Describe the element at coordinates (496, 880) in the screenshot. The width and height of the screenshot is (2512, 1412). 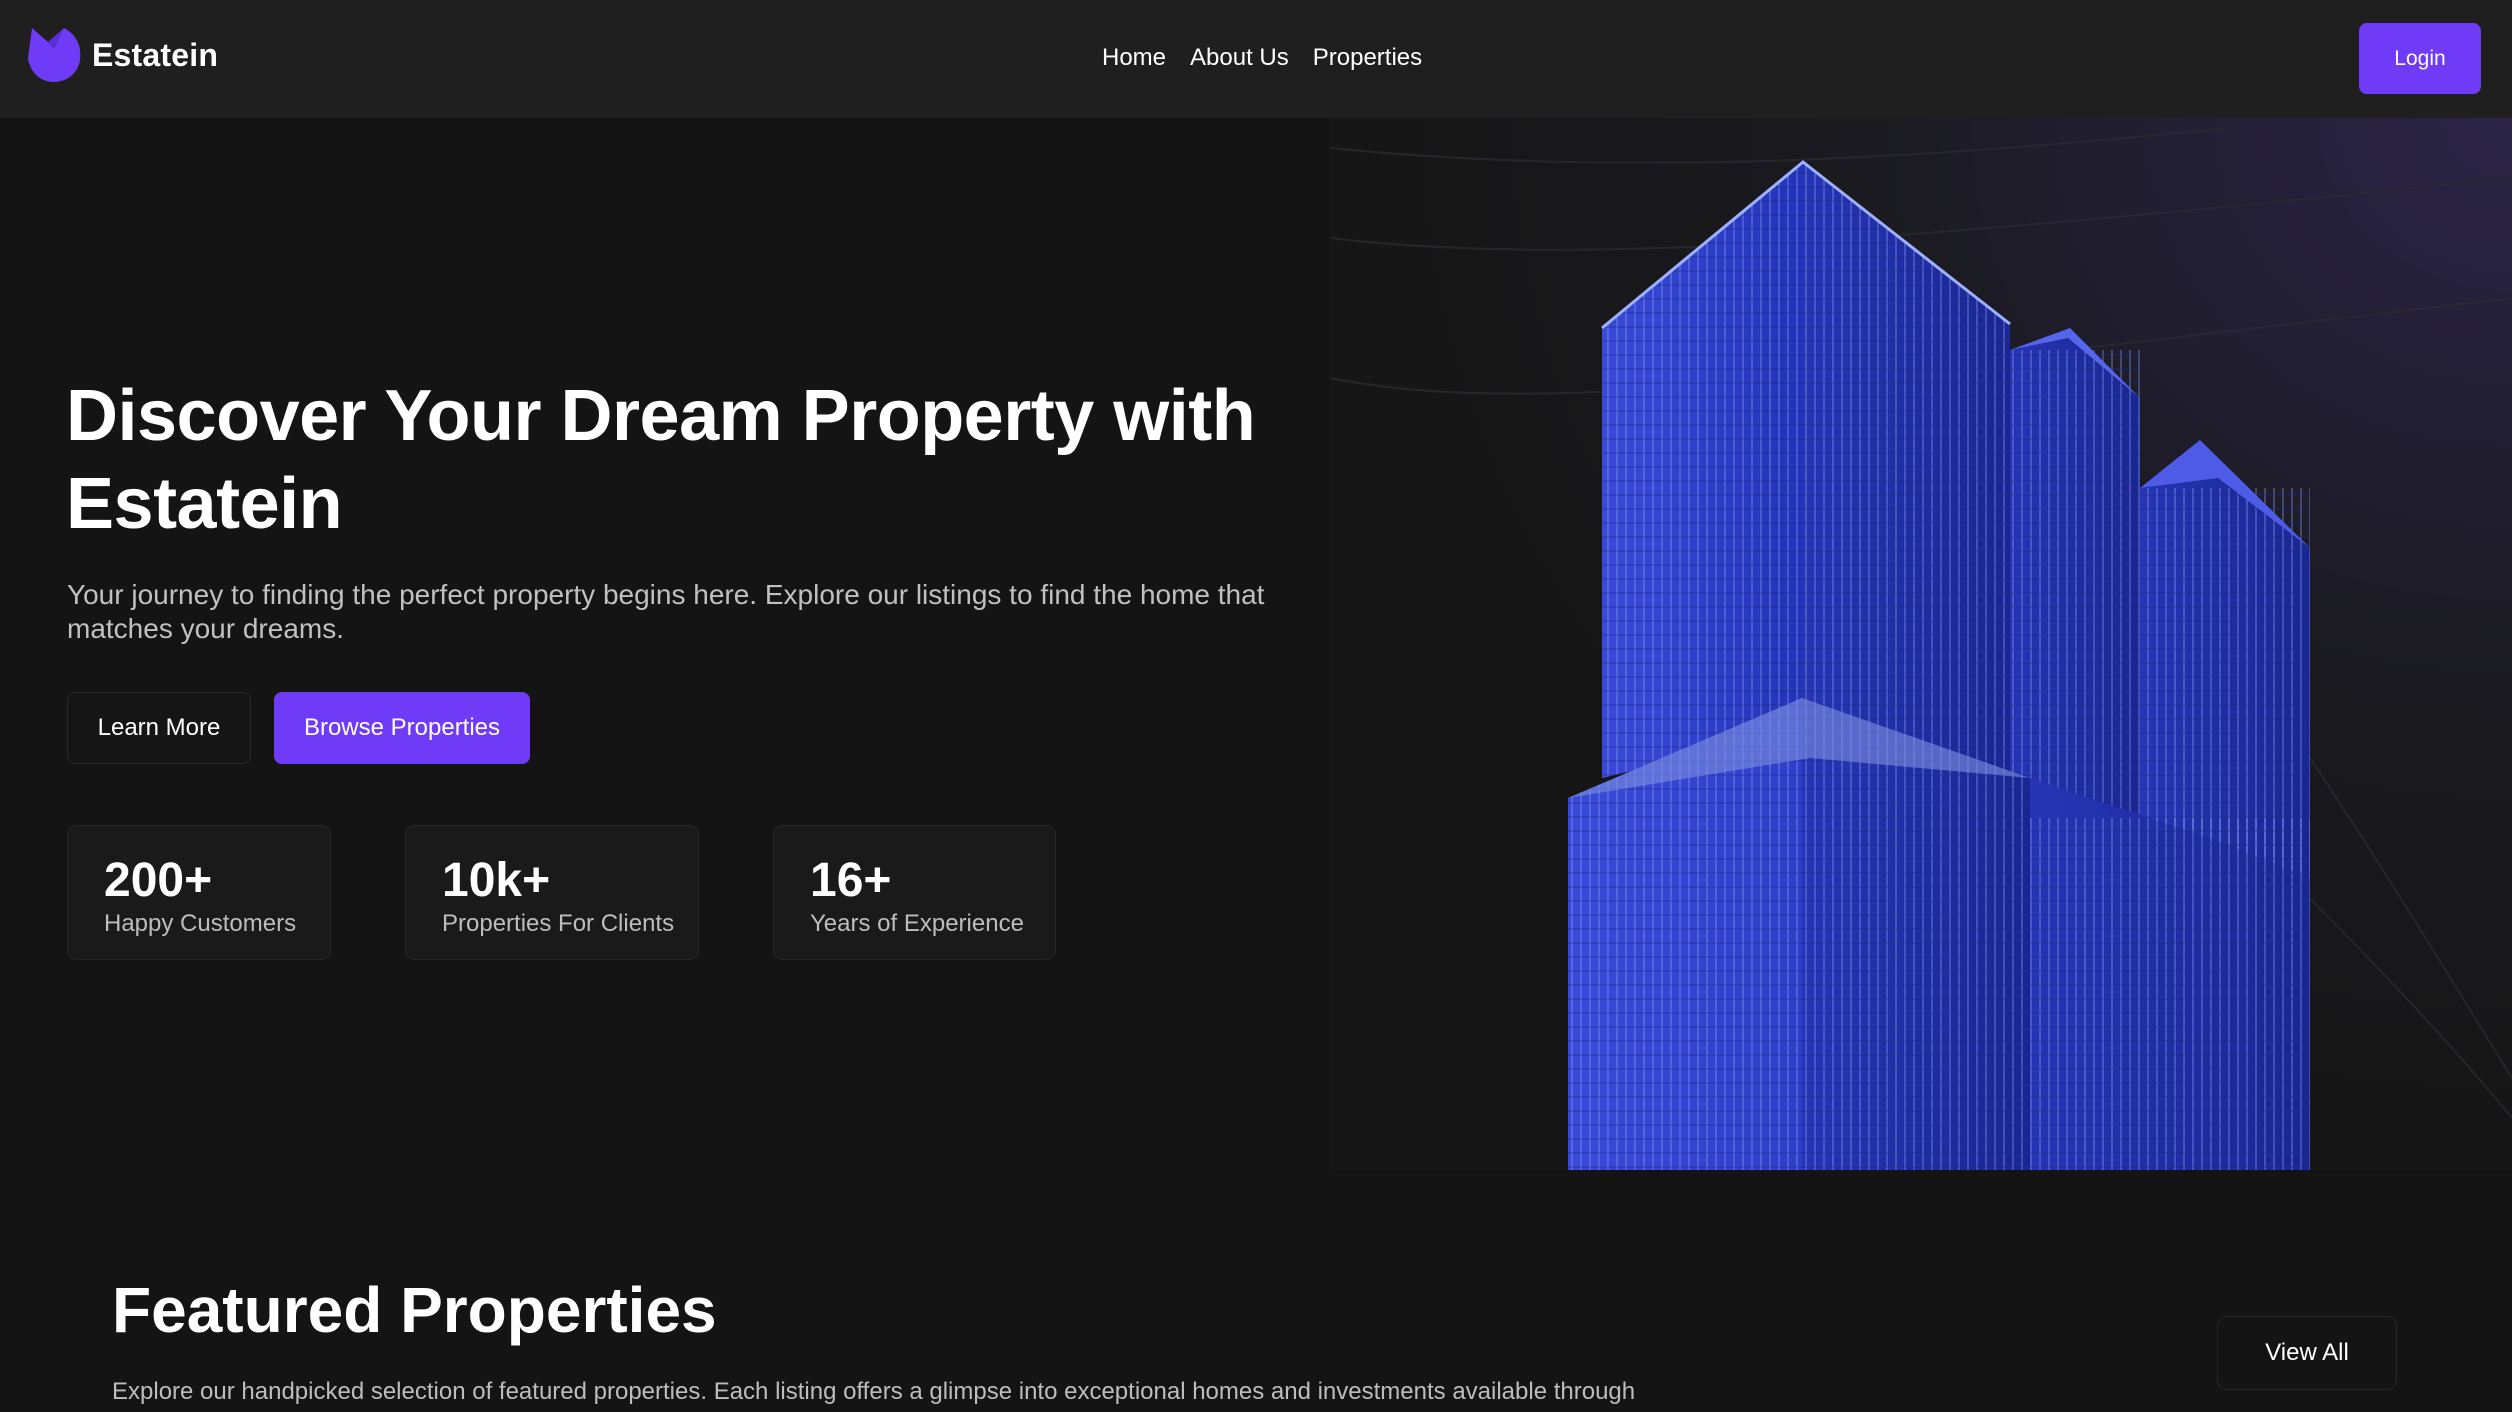
I see `stat-value: 10k+` at that location.